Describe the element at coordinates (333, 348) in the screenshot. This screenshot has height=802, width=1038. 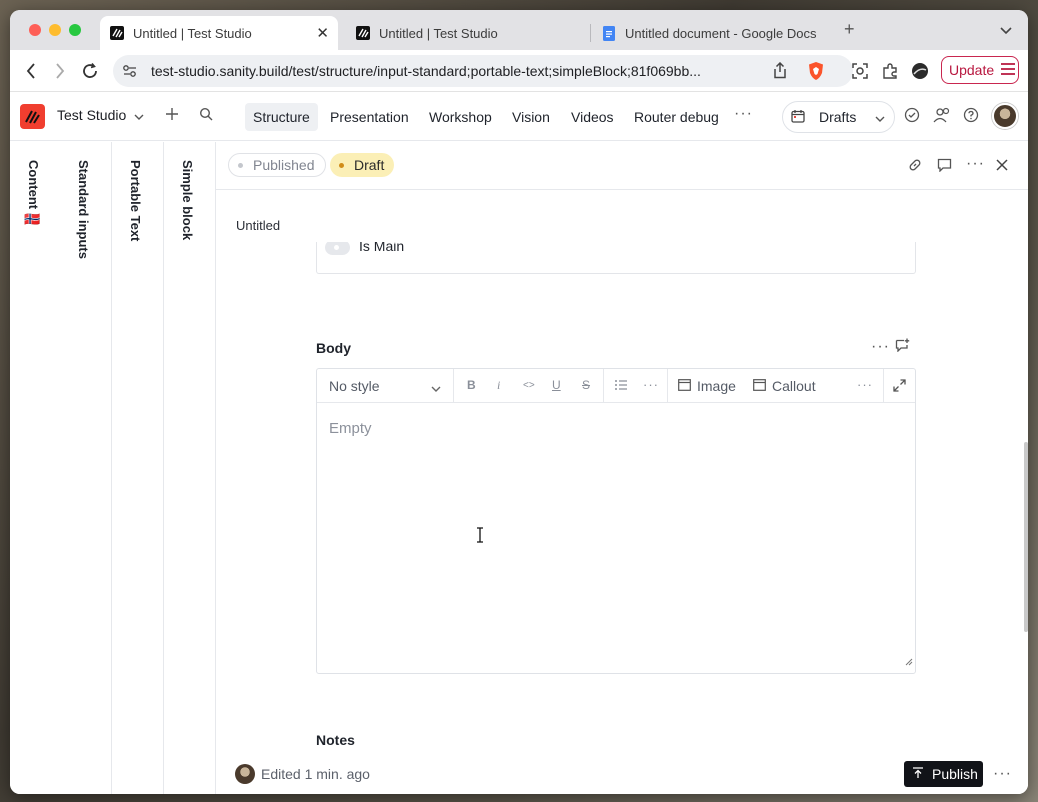
I see `body-field-label: Body` at that location.